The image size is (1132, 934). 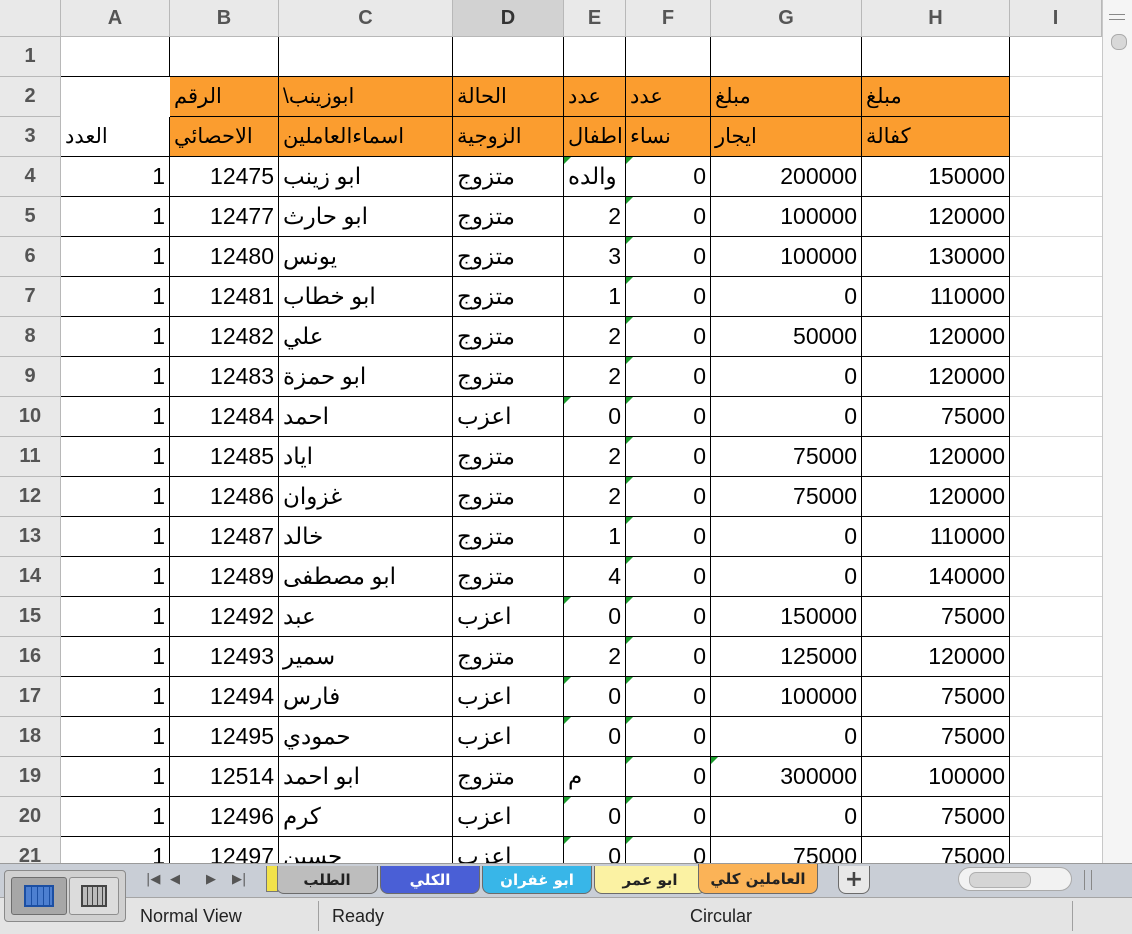 What do you see at coordinates (508, 18) in the screenshot?
I see `column-header-d: D` at bounding box center [508, 18].